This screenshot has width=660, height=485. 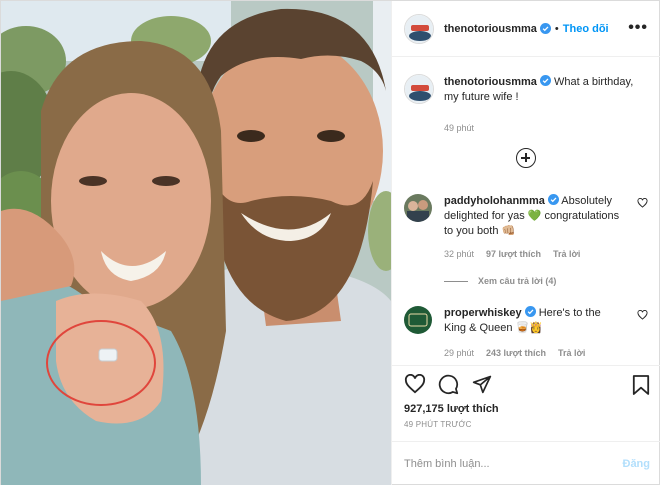 I want to click on comment-username: paddyholohanmma, so click(x=494, y=201).